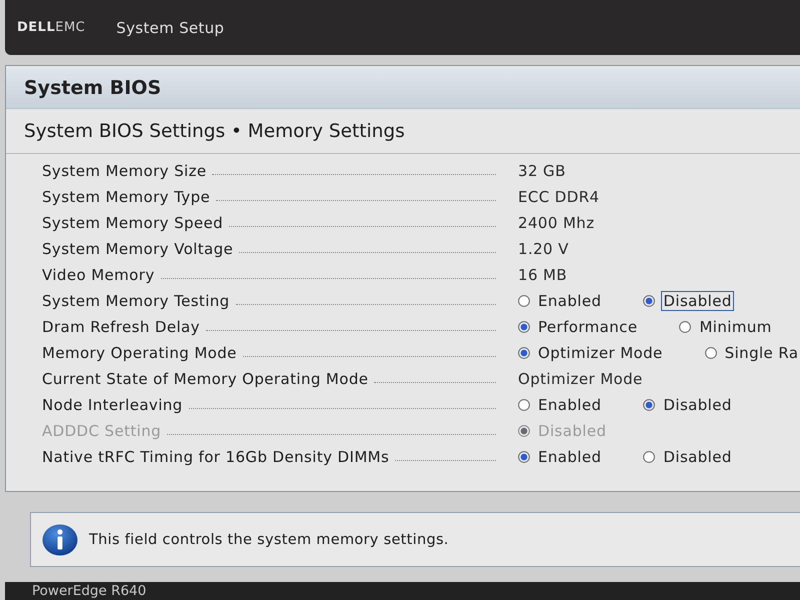 The width and height of the screenshot is (800, 600). Describe the element at coordinates (216, 457) in the screenshot. I see `setting-label: Native tRFC Timing for 16Gb Density DIMMs` at that location.